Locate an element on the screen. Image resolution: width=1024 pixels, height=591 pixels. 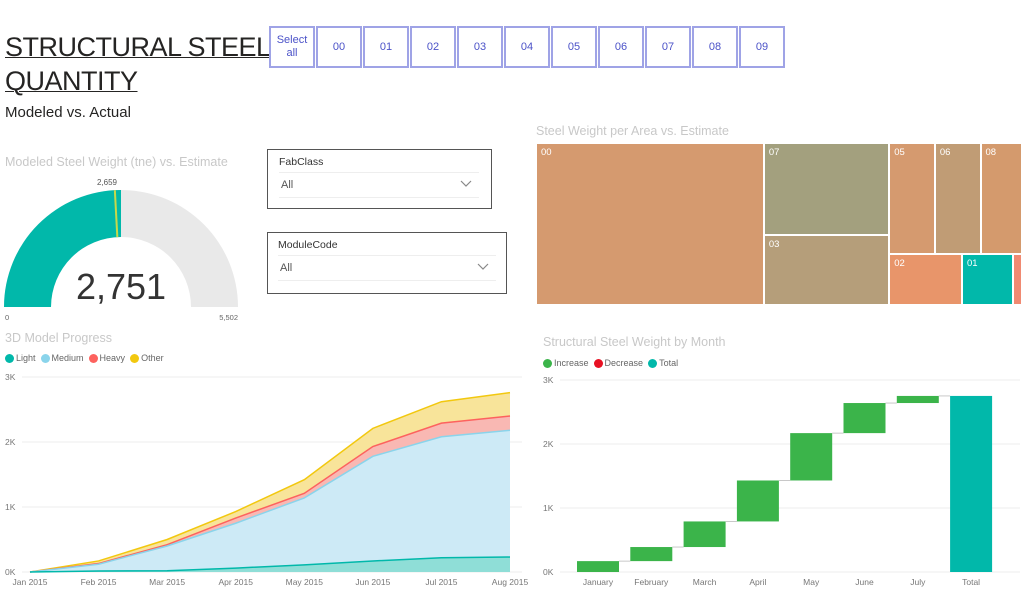
treemap-cell-06: 06 is located at coordinates (957, 199).